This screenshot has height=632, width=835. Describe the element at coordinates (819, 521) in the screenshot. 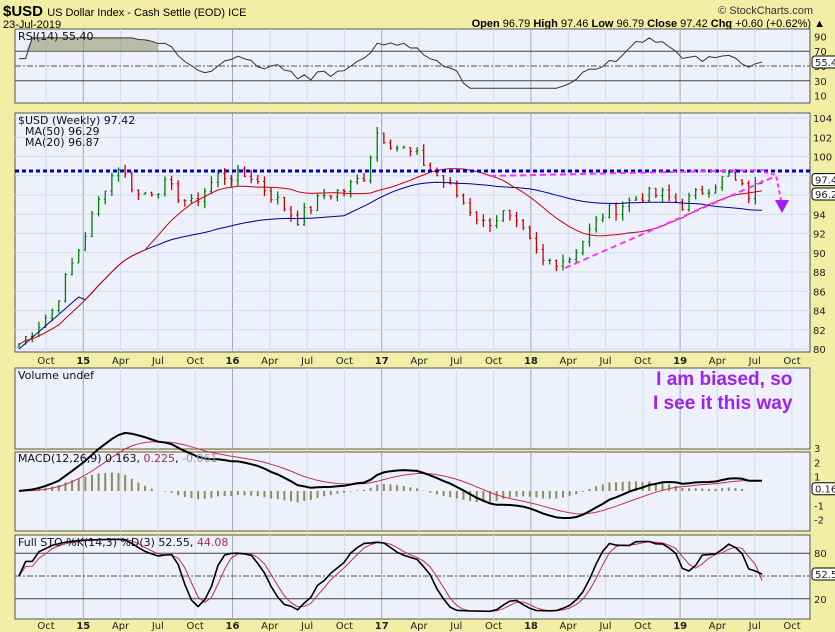

I see `macd-tick-label: -2` at that location.